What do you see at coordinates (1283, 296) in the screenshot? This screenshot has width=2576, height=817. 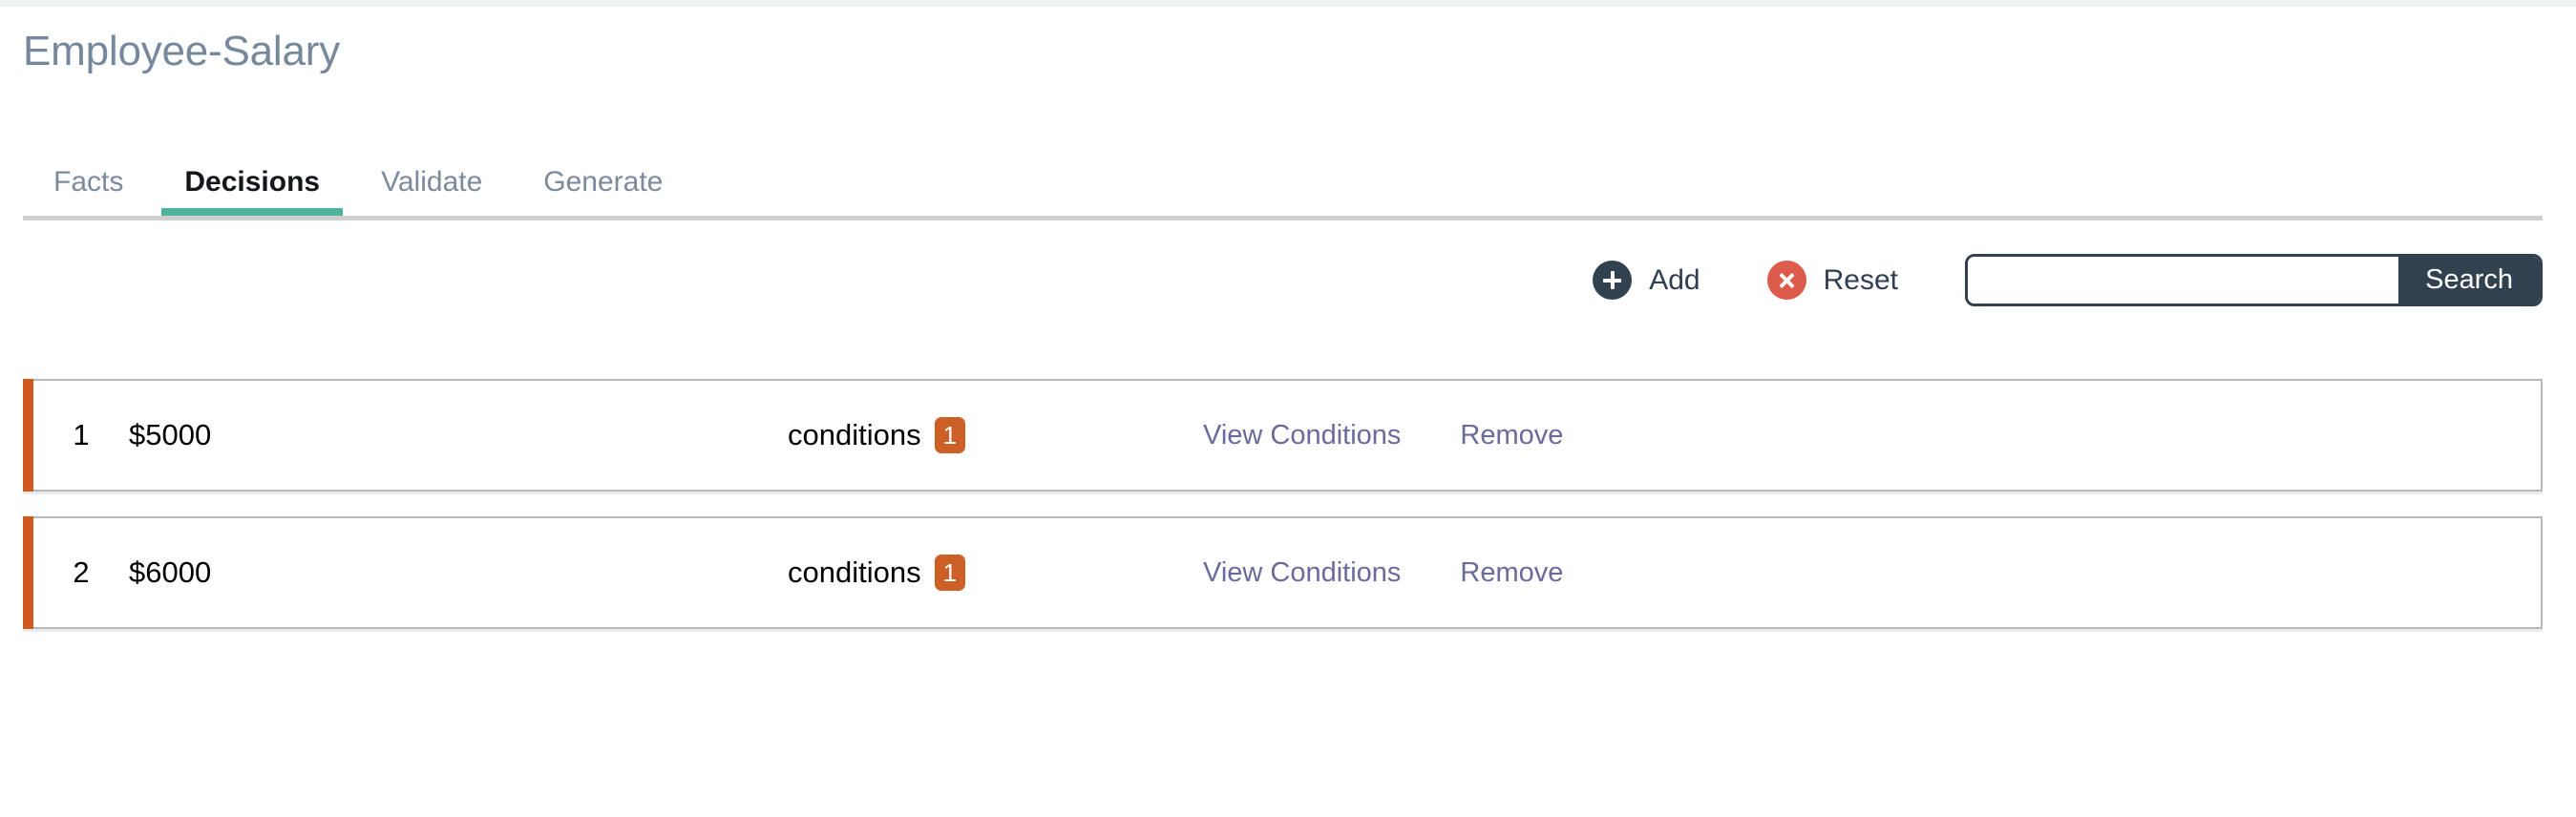 I see `toolbar: Add Reset Search` at bounding box center [1283, 296].